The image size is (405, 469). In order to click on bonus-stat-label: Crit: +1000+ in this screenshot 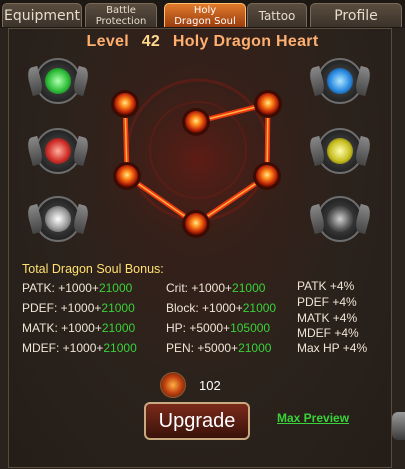, I will do `click(199, 288)`.